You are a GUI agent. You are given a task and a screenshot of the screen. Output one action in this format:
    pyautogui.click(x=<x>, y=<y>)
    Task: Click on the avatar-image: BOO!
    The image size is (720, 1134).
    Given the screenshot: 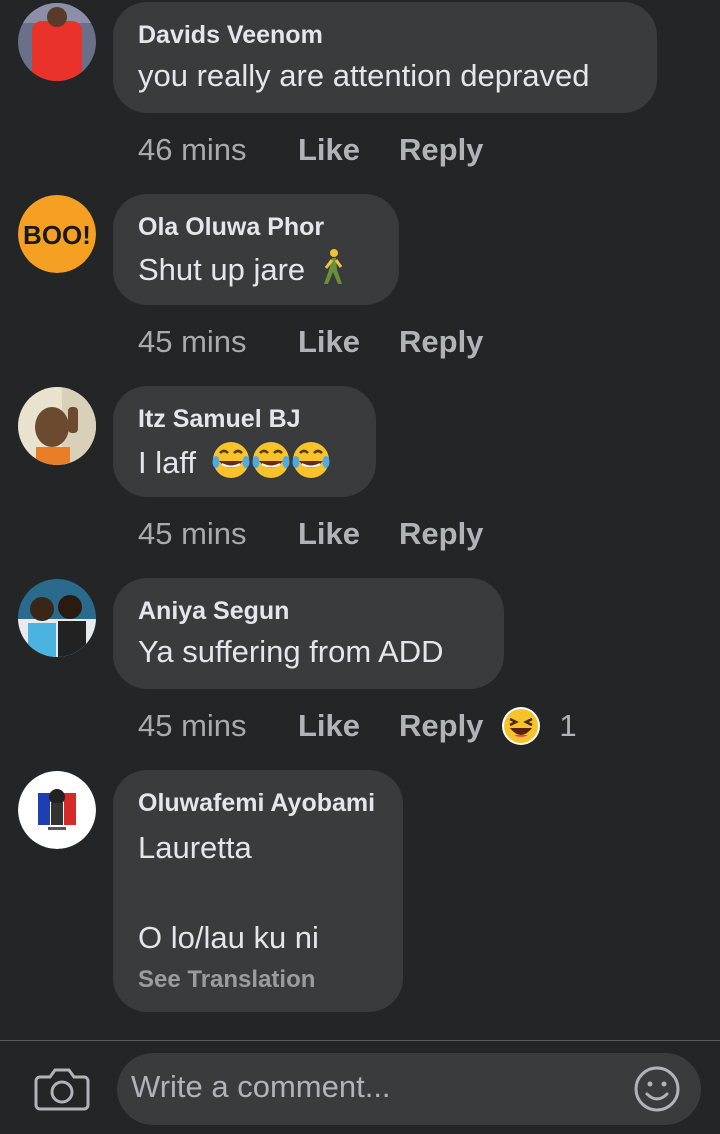 What is the action you would take?
    pyautogui.click(x=57, y=234)
    